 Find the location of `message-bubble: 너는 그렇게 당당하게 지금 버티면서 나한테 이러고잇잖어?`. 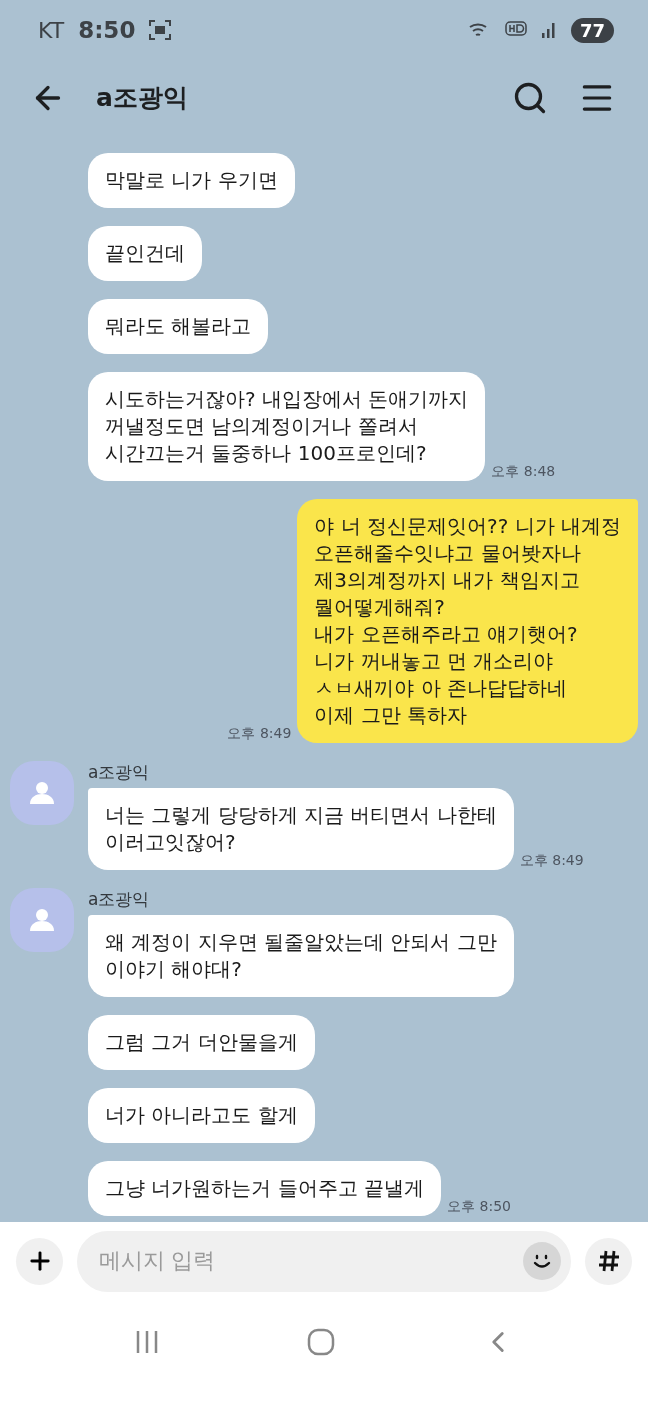

message-bubble: 너는 그렇게 당당하게 지금 버티면서 나한테 이러고잇잖어? is located at coordinates (301, 829).